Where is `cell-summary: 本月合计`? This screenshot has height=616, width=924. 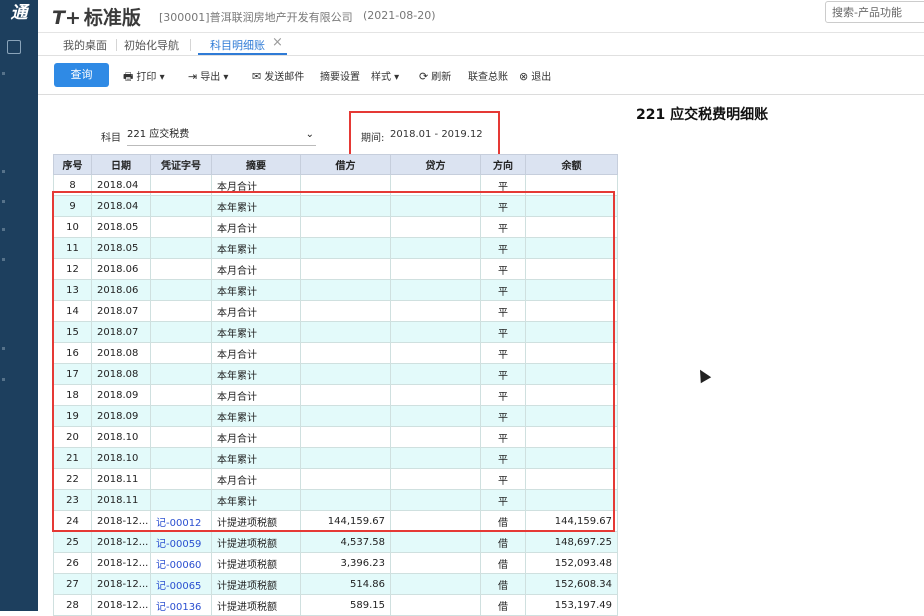
cell-summary: 本月合计 is located at coordinates (256, 479).